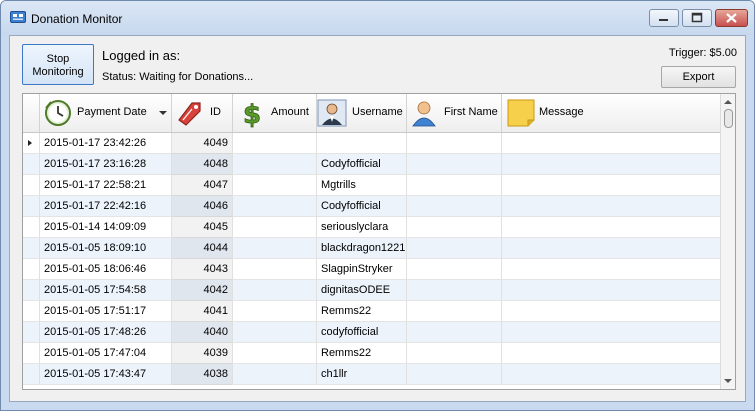 This screenshot has height=411, width=755. I want to click on table-row: 2015-01-05 17:47:04 4039 Remms22, so click(371, 353).